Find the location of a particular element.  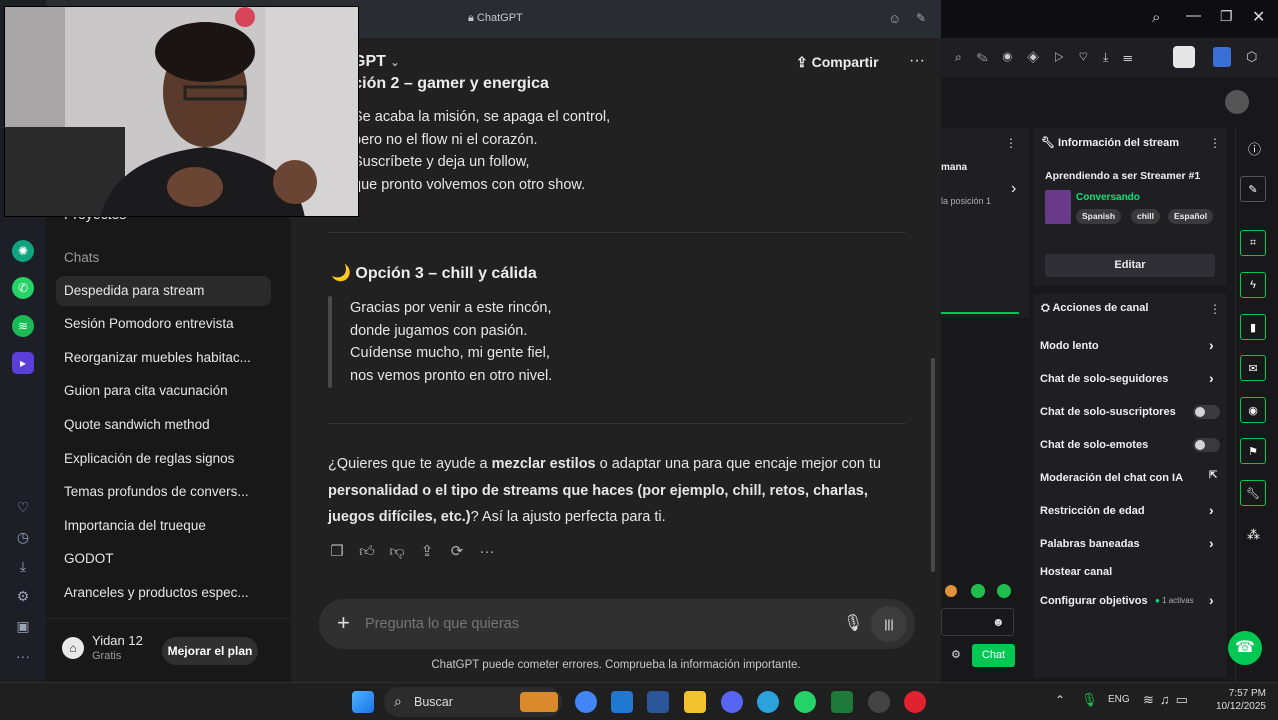

lightning-icon: ϟ is located at coordinates (1253, 285).